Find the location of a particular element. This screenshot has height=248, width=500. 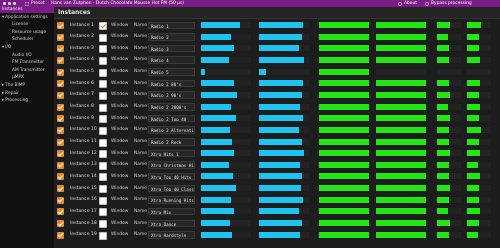

instance-name-input: Xtra Top 40 Hits is located at coordinates (171, 176).